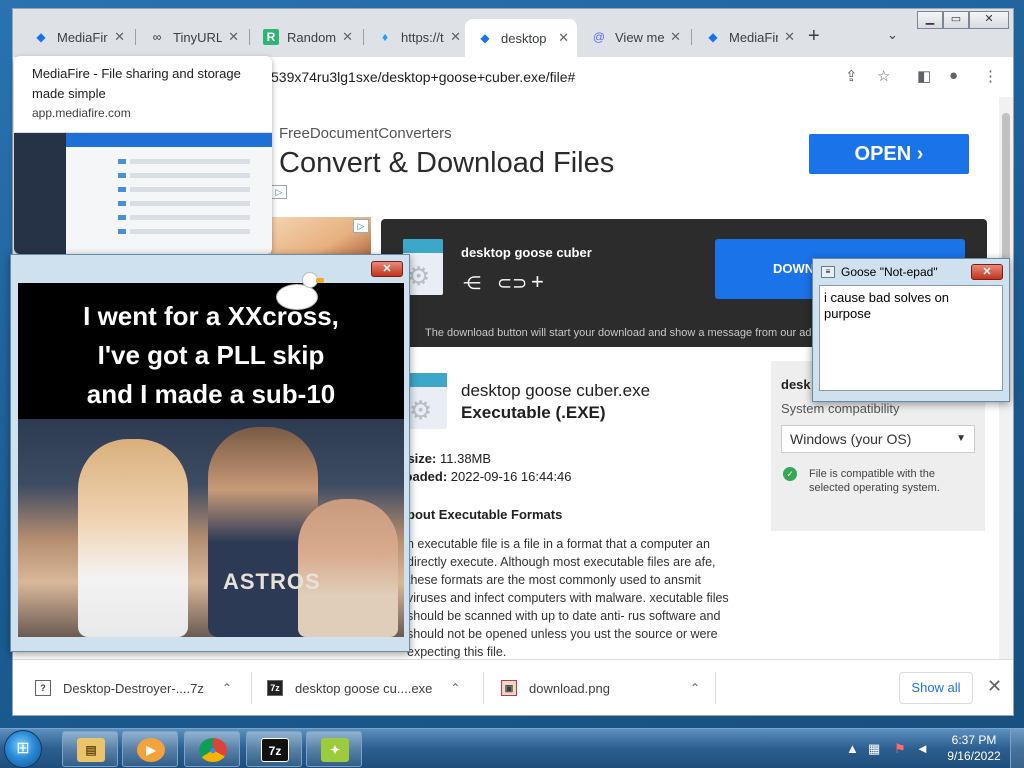  I want to click on add-icon: +, so click(537, 282).